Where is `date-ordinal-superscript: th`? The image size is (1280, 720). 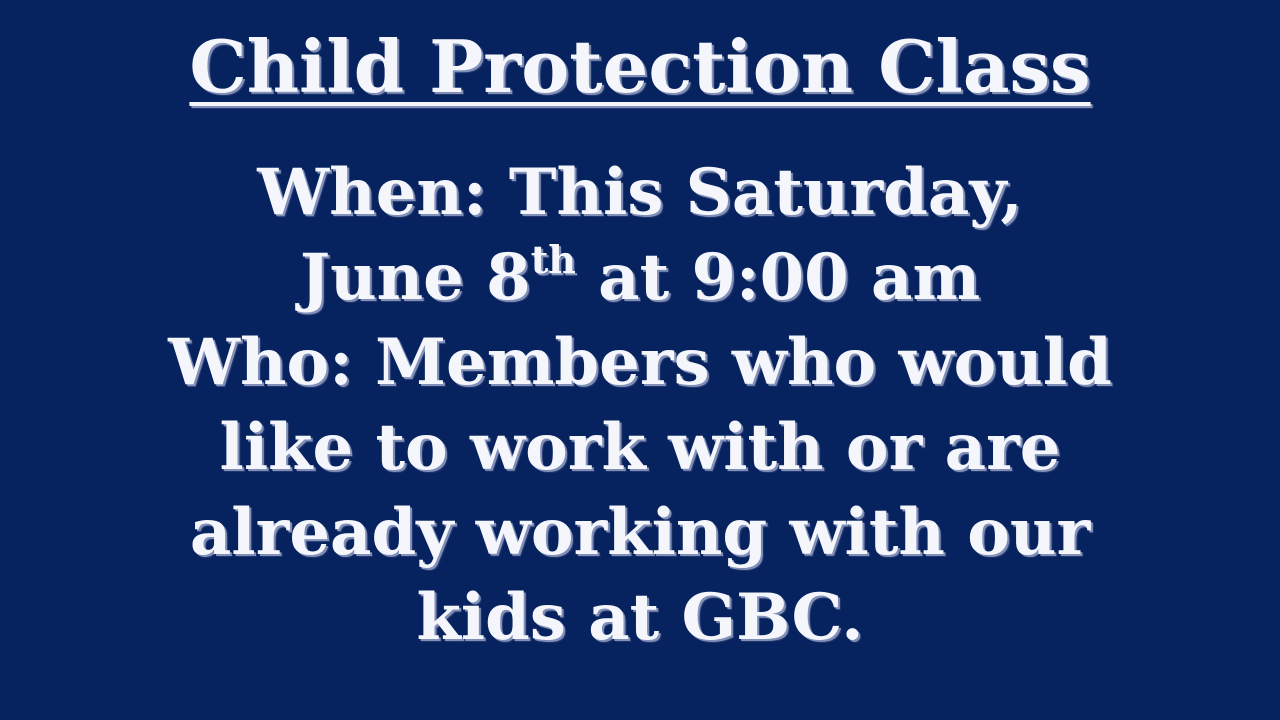 date-ordinal-superscript: th is located at coordinates (553, 259).